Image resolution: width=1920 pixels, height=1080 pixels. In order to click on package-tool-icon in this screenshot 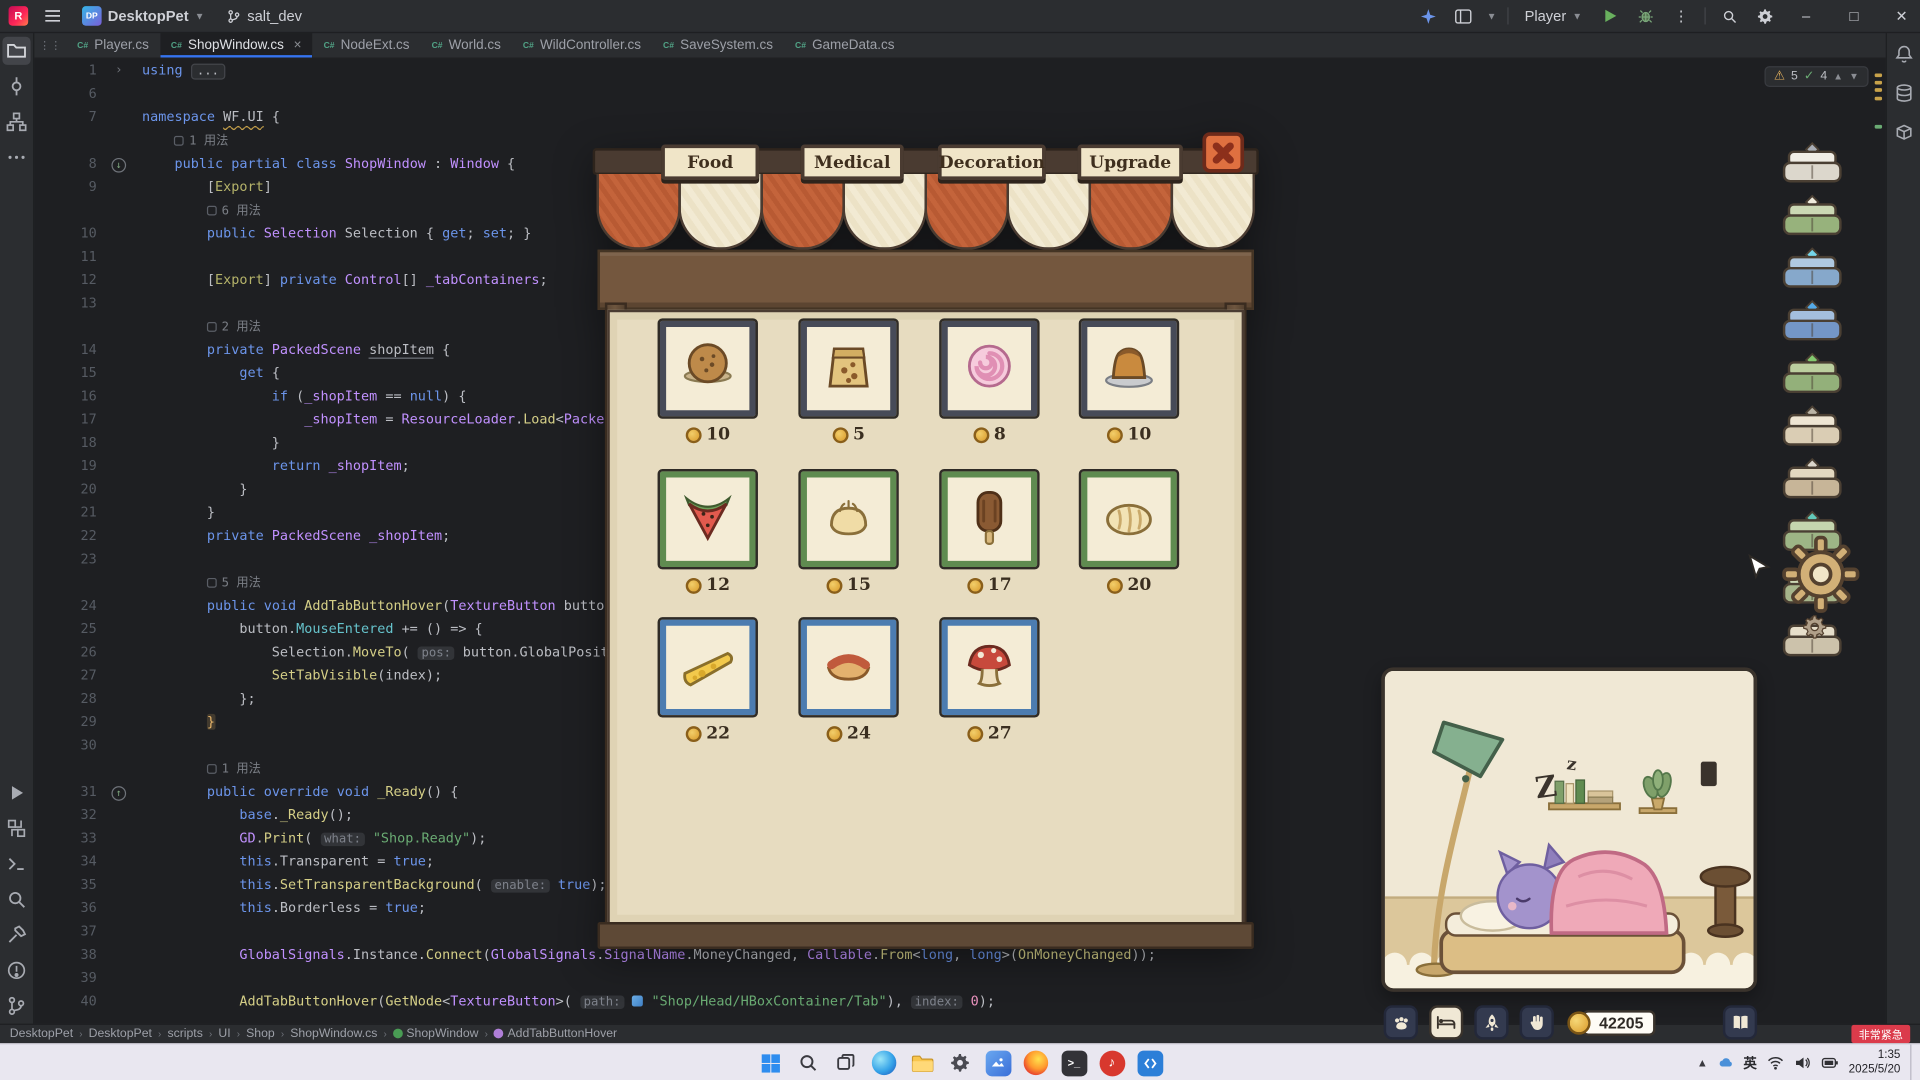, I will do `click(1903, 132)`.